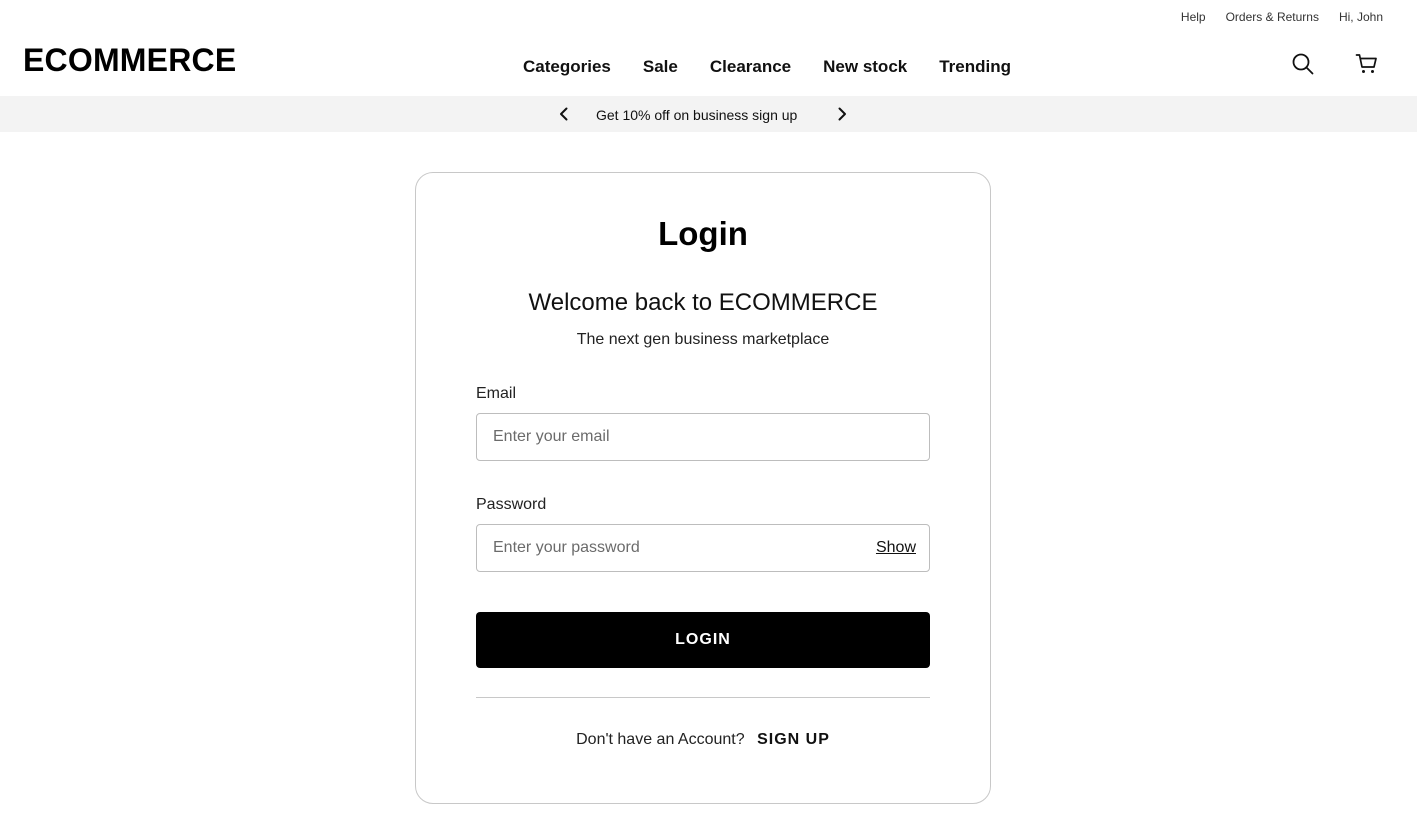  What do you see at coordinates (750, 67) in the screenshot?
I see `nav-item-clearance: Clearance` at bounding box center [750, 67].